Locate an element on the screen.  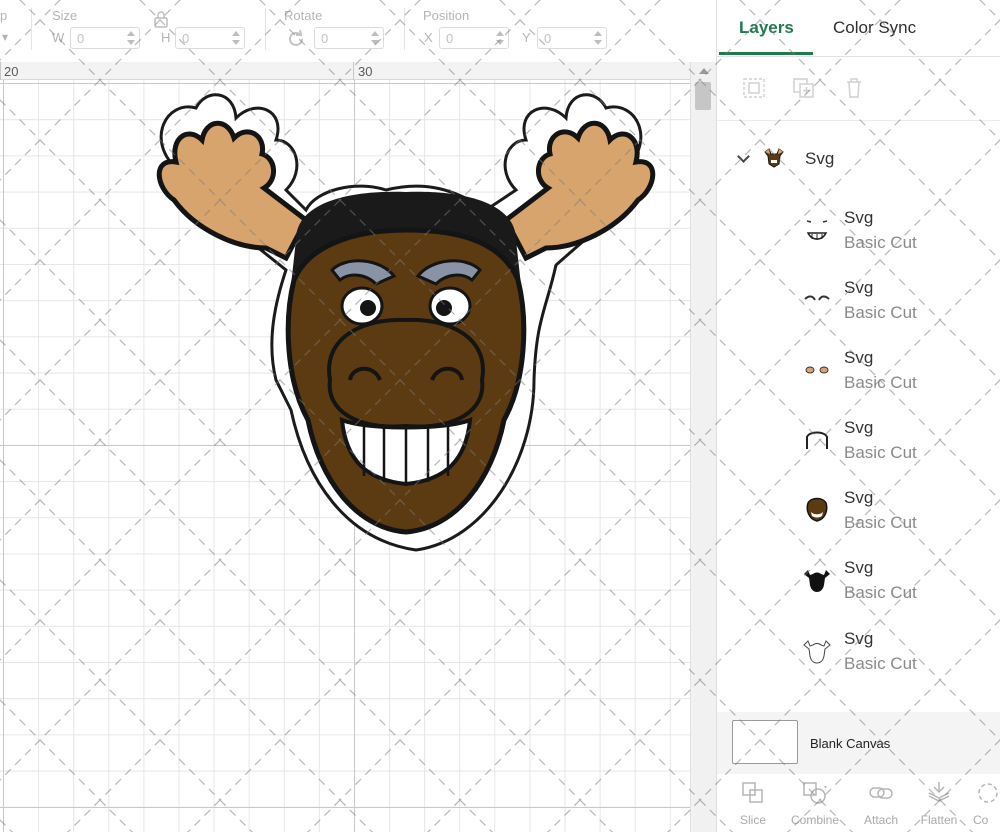
layer-thumbnail-eyes is located at coordinates (817, 369).